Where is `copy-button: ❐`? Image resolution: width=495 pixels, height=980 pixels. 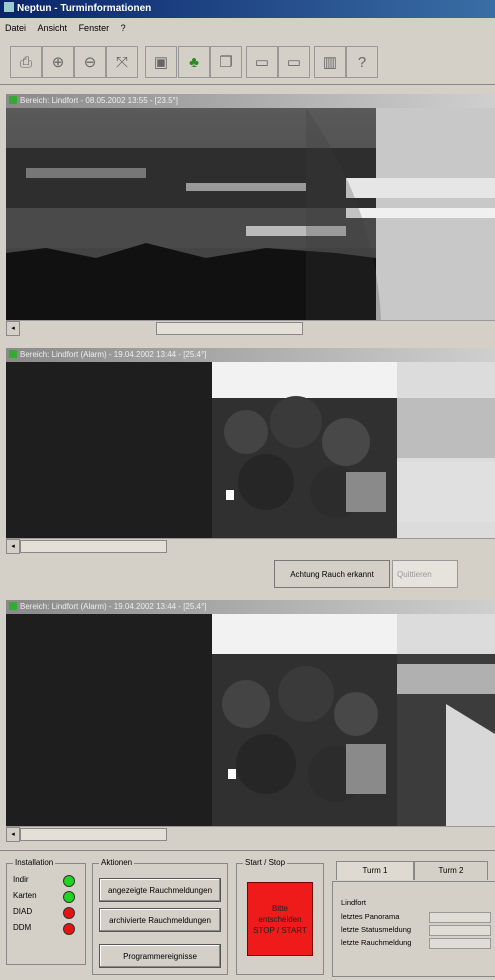 copy-button: ❐ is located at coordinates (226, 62).